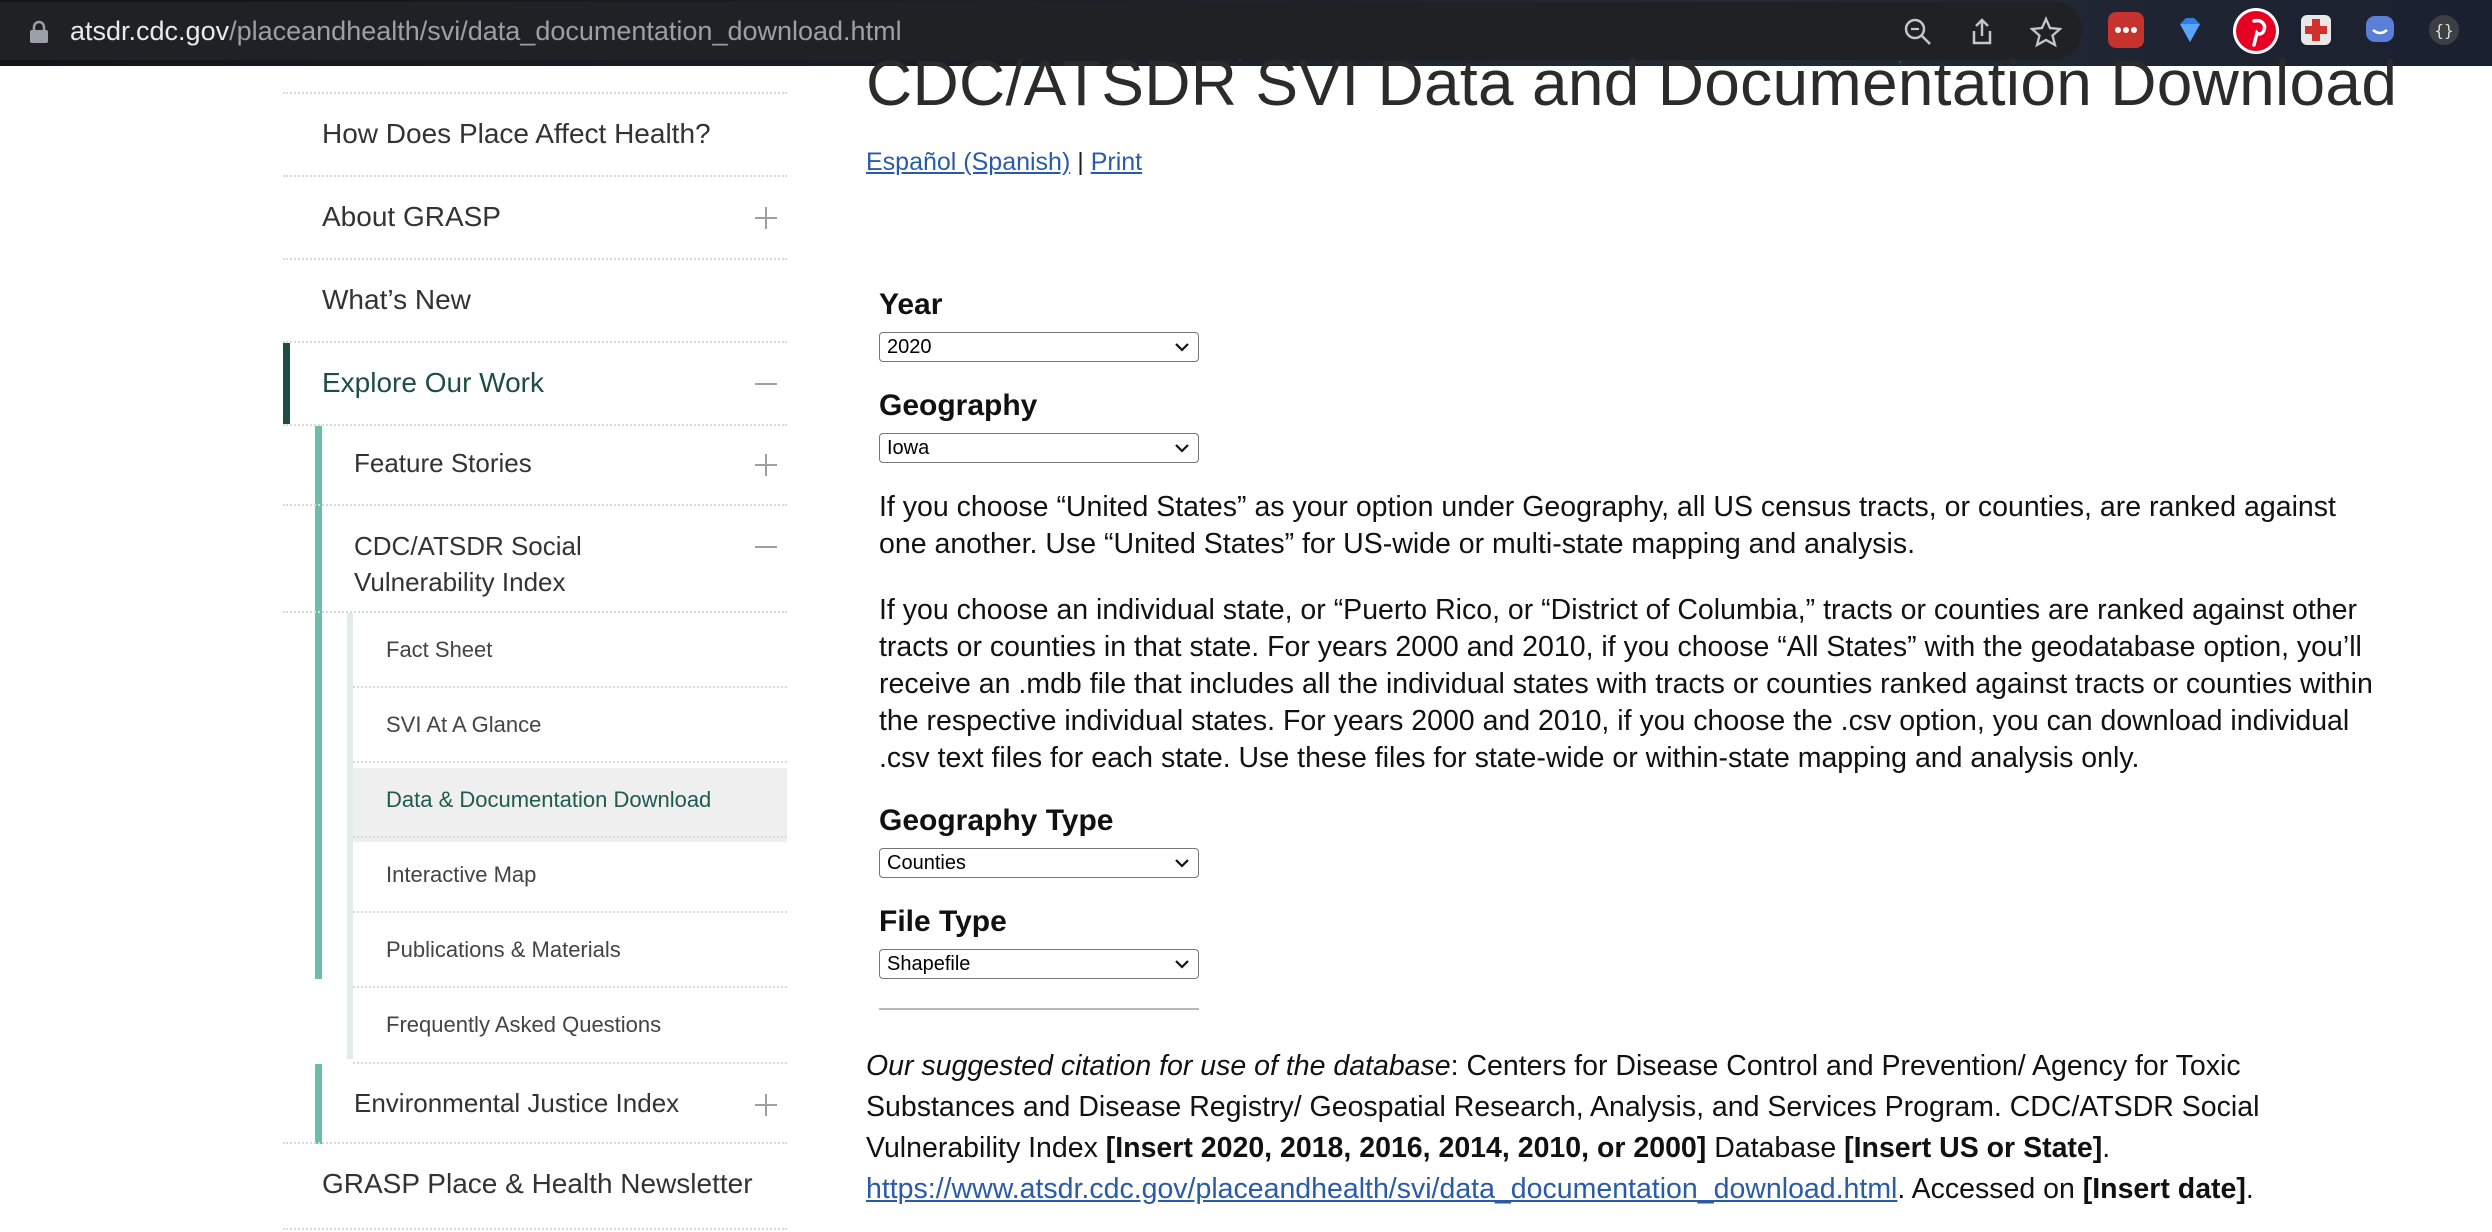 Image resolution: width=2492 pixels, height=1232 pixels. Describe the element at coordinates (929, 964) in the screenshot. I see `file-type-selected-value: Shapefile` at that location.